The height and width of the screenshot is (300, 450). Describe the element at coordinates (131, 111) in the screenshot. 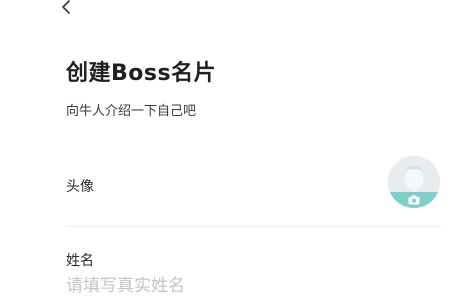

I see `page-subtitle: 向牛人介绍一下自己吧` at that location.